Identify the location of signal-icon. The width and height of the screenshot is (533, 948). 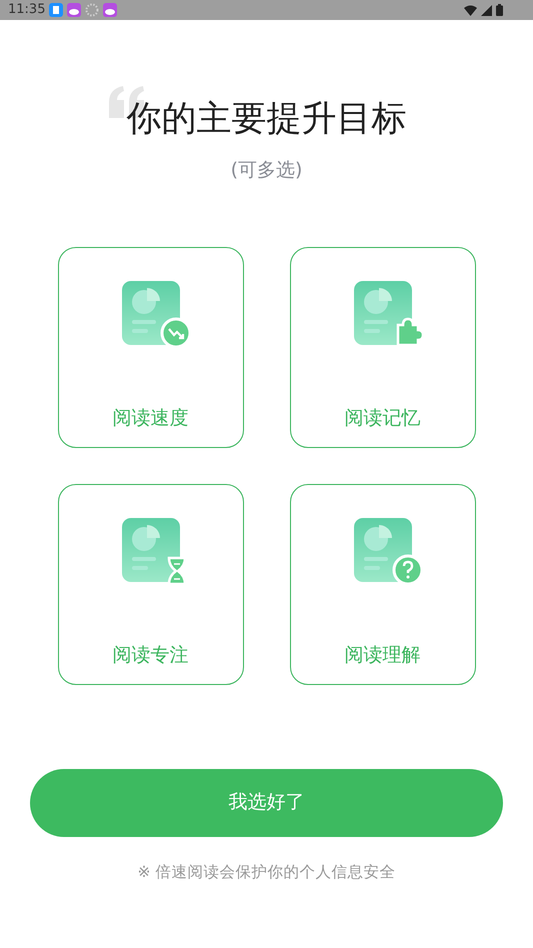
(486, 10).